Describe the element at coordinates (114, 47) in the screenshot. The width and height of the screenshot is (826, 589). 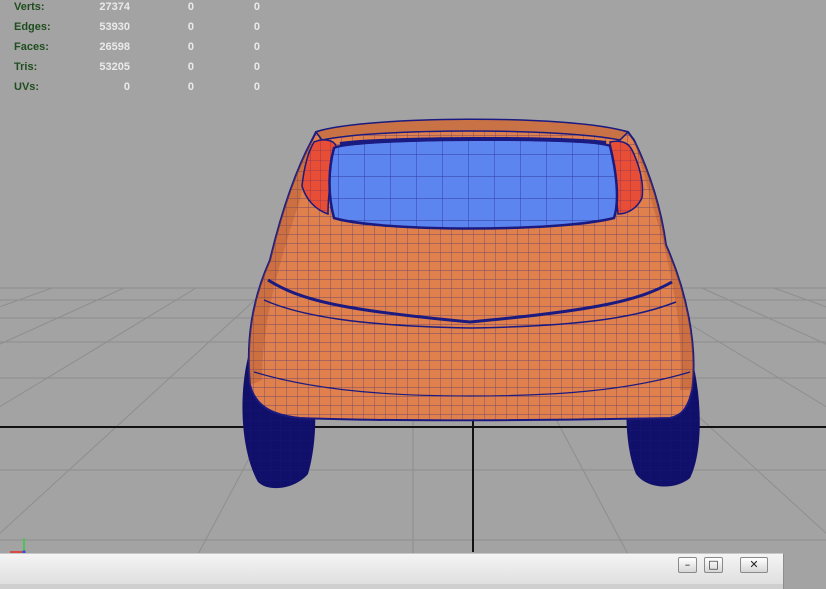
I see `hud-value: 26598` at that location.